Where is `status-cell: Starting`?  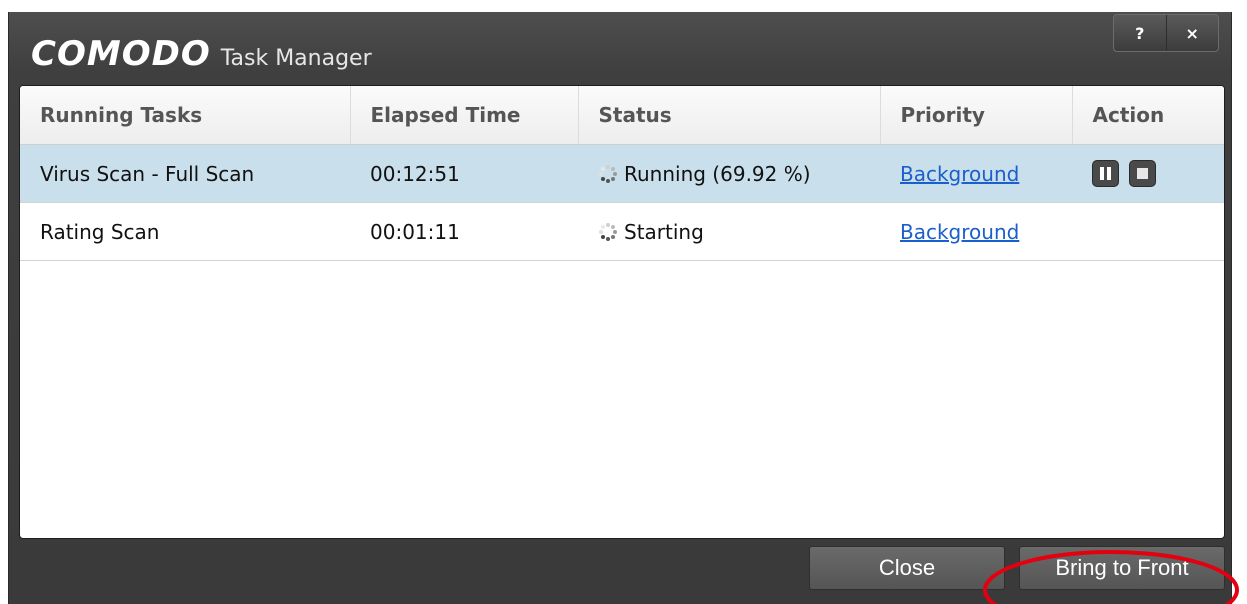
status-cell: Starting is located at coordinates (729, 231).